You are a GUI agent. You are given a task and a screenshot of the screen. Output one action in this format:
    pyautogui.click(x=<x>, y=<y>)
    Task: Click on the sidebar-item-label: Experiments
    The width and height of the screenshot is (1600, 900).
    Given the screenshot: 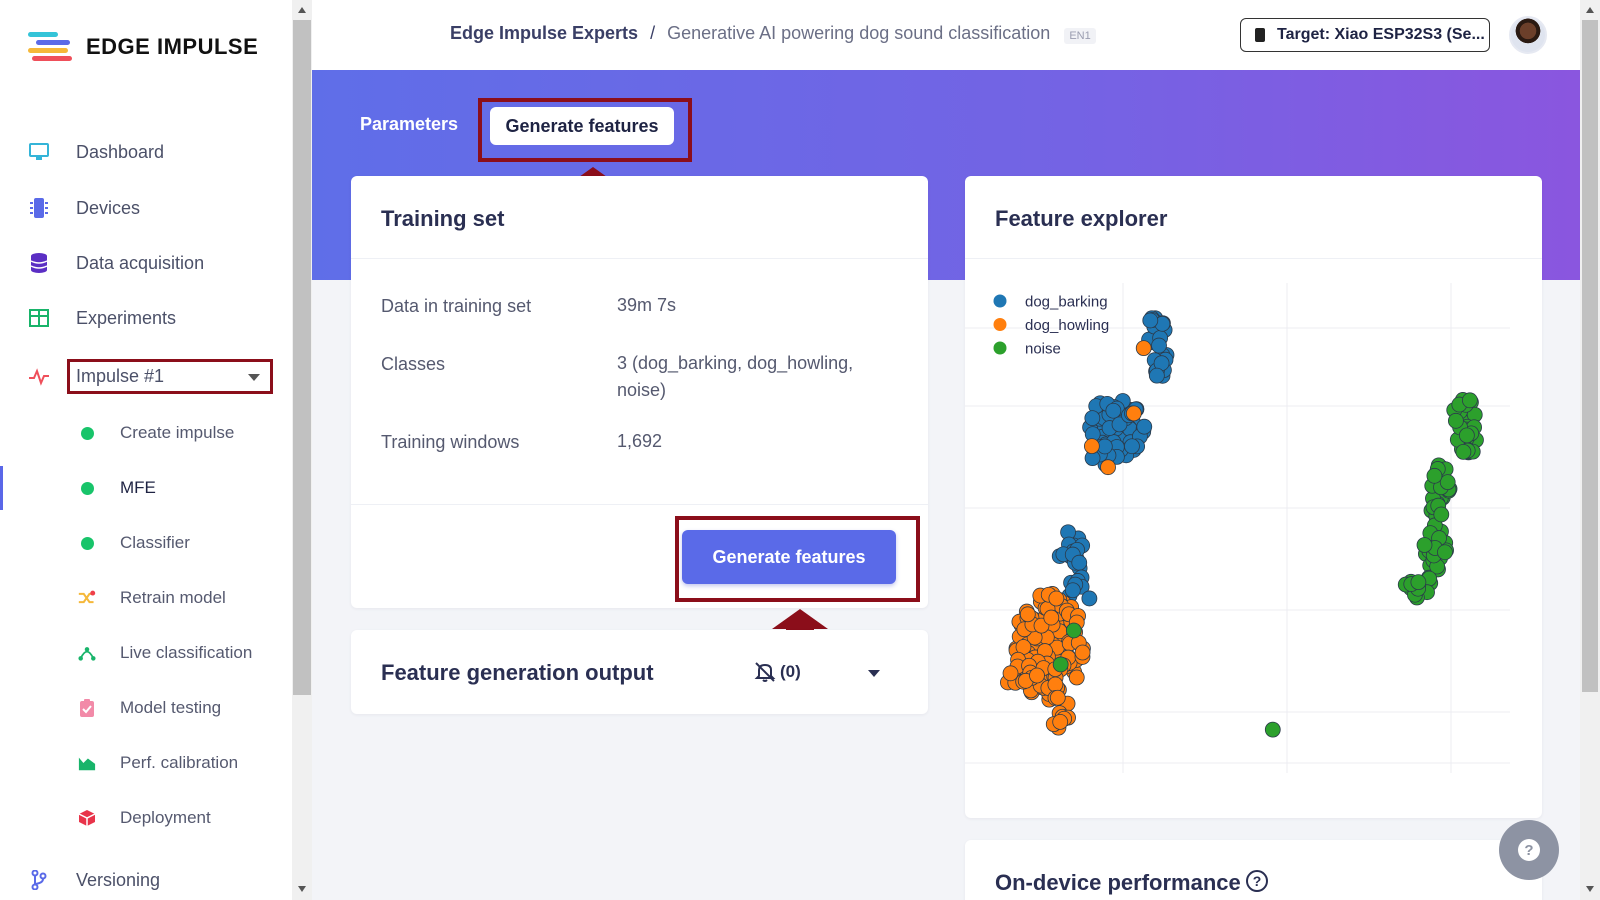 What is the action you would take?
    pyautogui.click(x=126, y=317)
    